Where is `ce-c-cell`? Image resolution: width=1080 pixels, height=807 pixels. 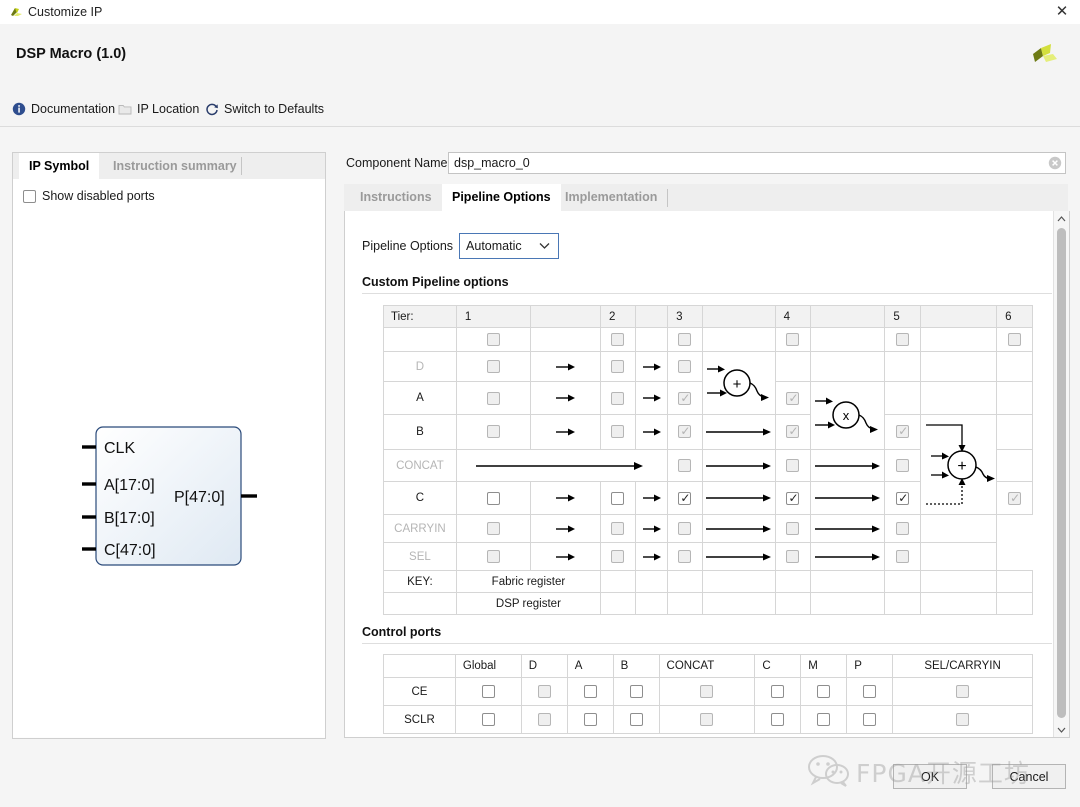 ce-c-cell is located at coordinates (778, 691).